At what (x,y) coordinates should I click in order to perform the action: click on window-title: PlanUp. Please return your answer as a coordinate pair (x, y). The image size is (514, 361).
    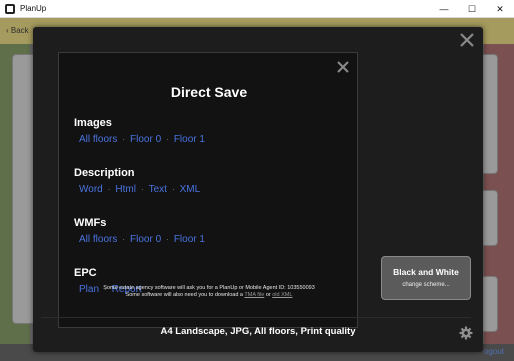
    Looking at the image, I should click on (33, 8).